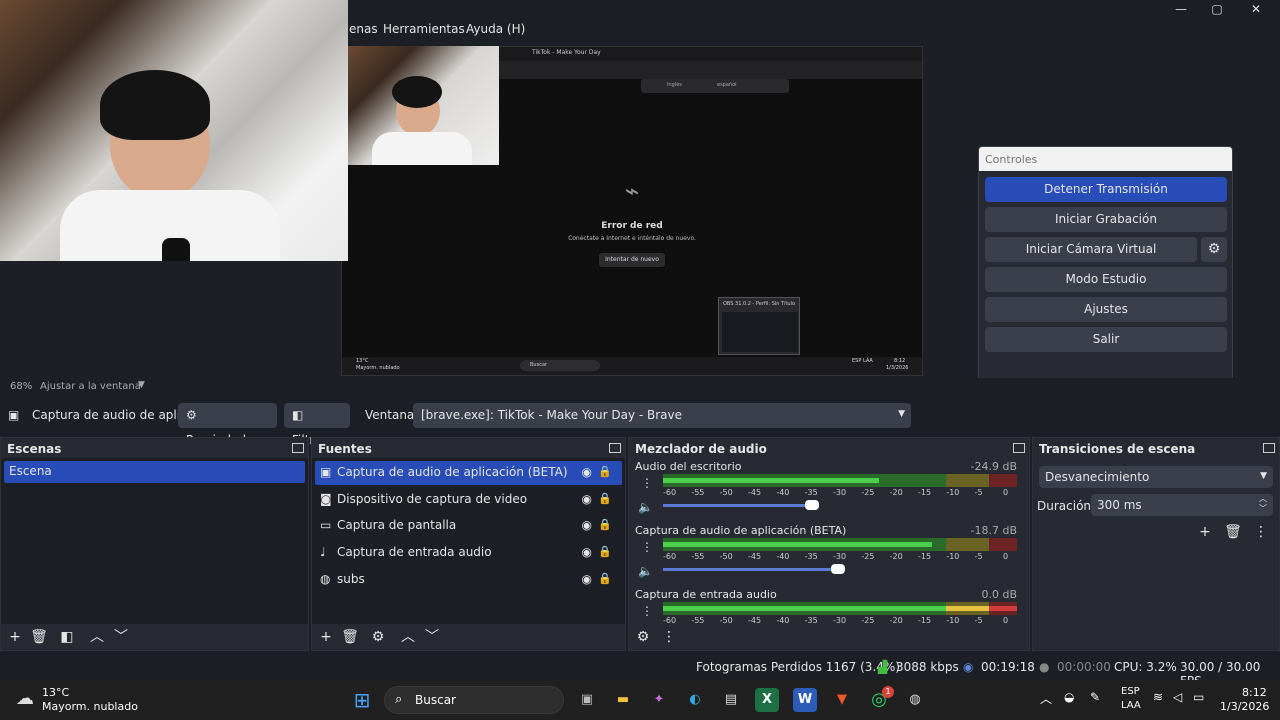 The height and width of the screenshot is (720, 1280). I want to click on edge-icon: ◐, so click(695, 700).